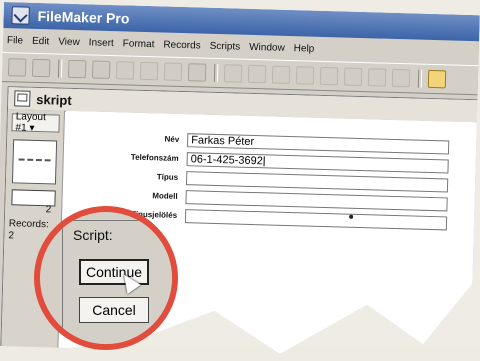 The image size is (480, 361). Describe the element at coordinates (318, 162) in the screenshot. I see `phone-field: 06-1-425-3692` at that location.